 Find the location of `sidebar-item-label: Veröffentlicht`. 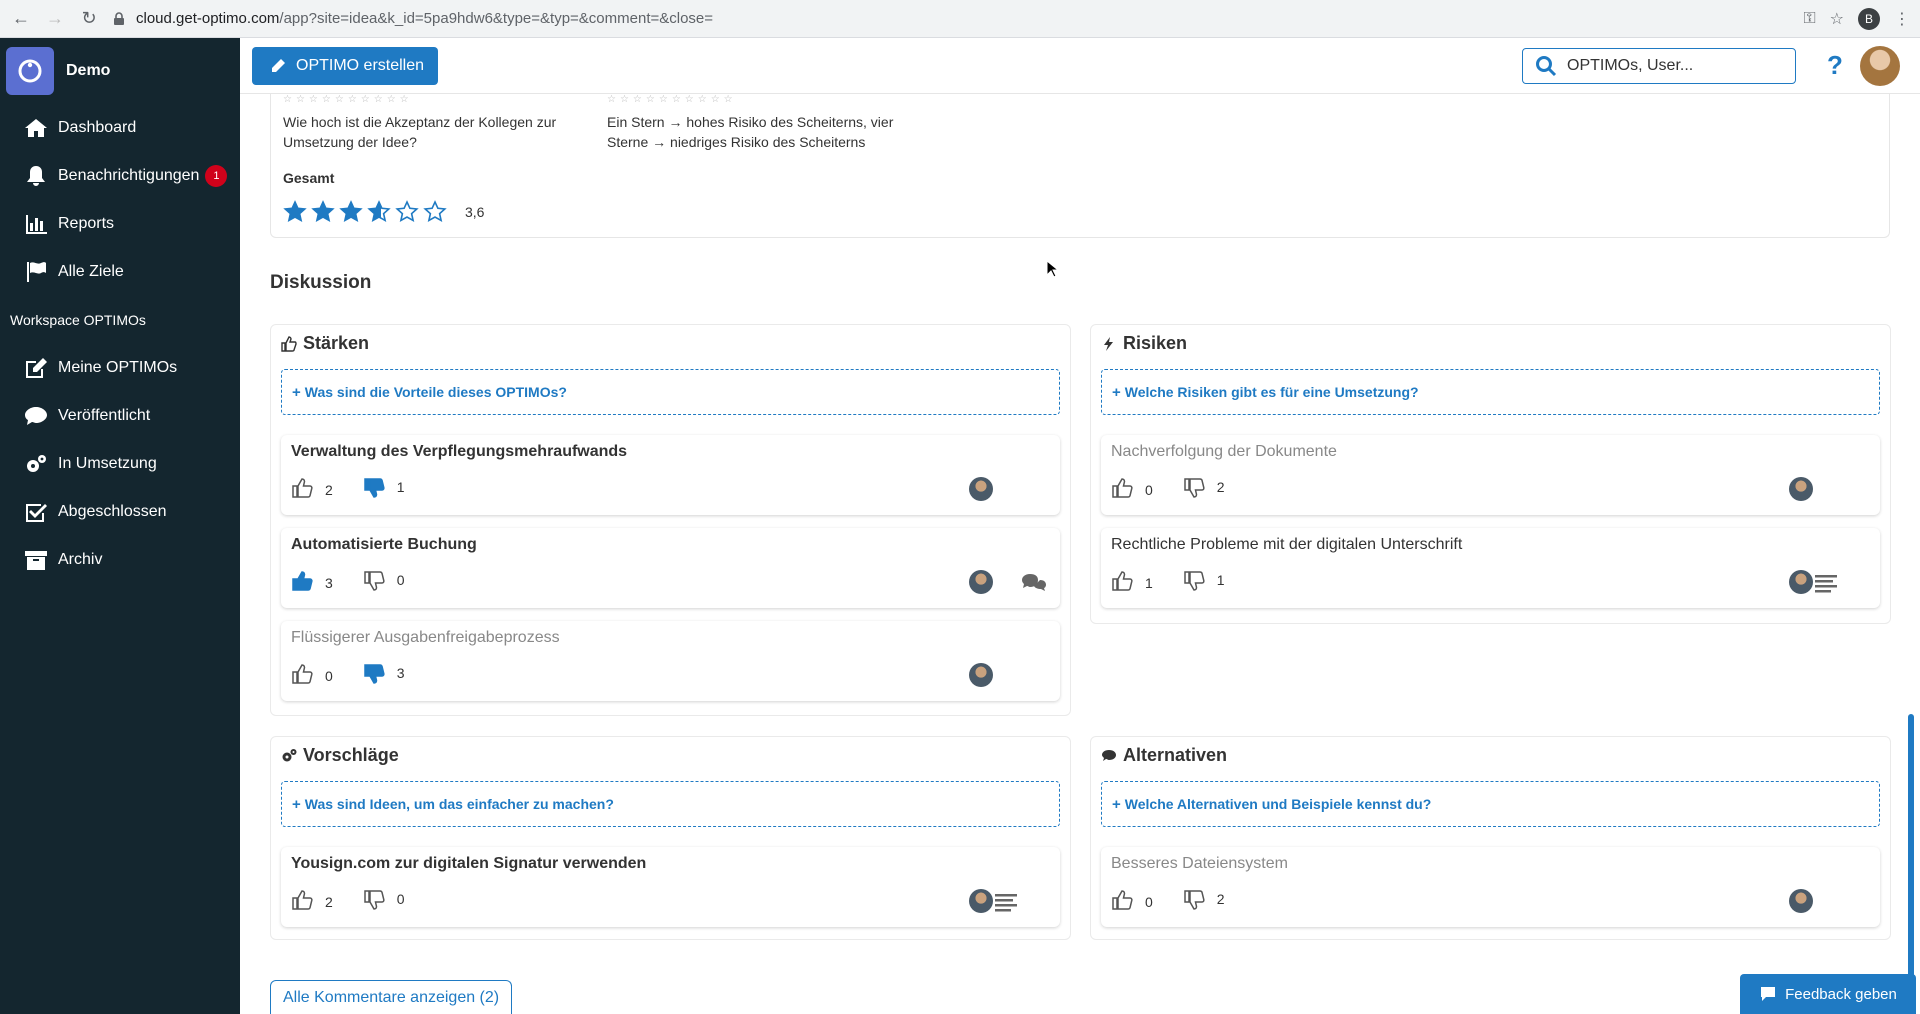

sidebar-item-label: Veröffentlicht is located at coordinates (104, 415).